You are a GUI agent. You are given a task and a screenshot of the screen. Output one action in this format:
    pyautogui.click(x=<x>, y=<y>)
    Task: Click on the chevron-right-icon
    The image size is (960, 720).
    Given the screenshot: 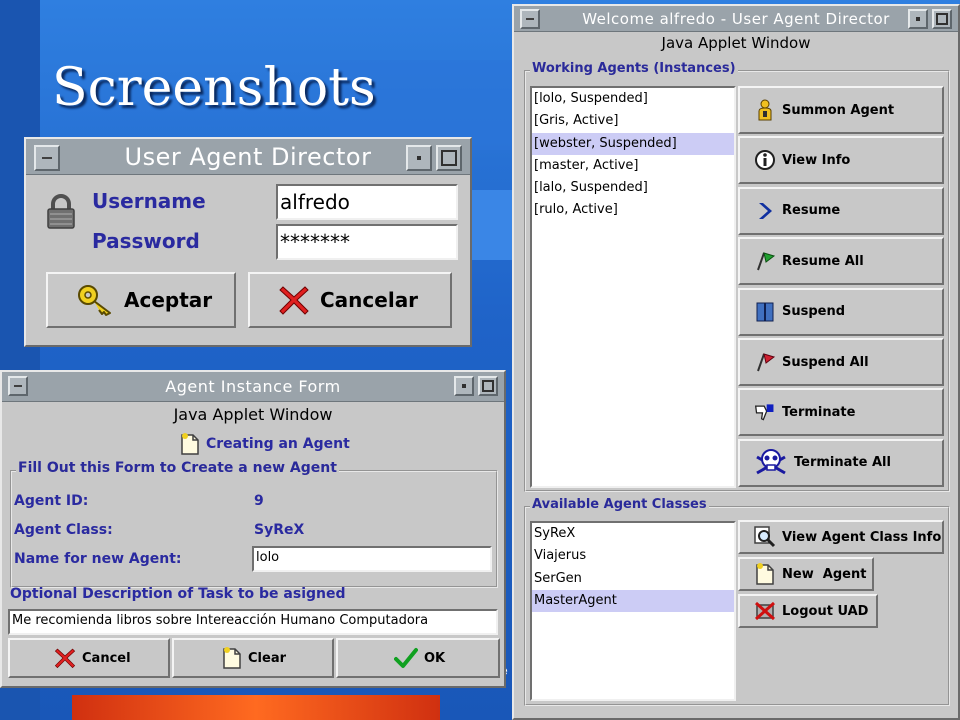 What is the action you would take?
    pyautogui.click(x=765, y=211)
    